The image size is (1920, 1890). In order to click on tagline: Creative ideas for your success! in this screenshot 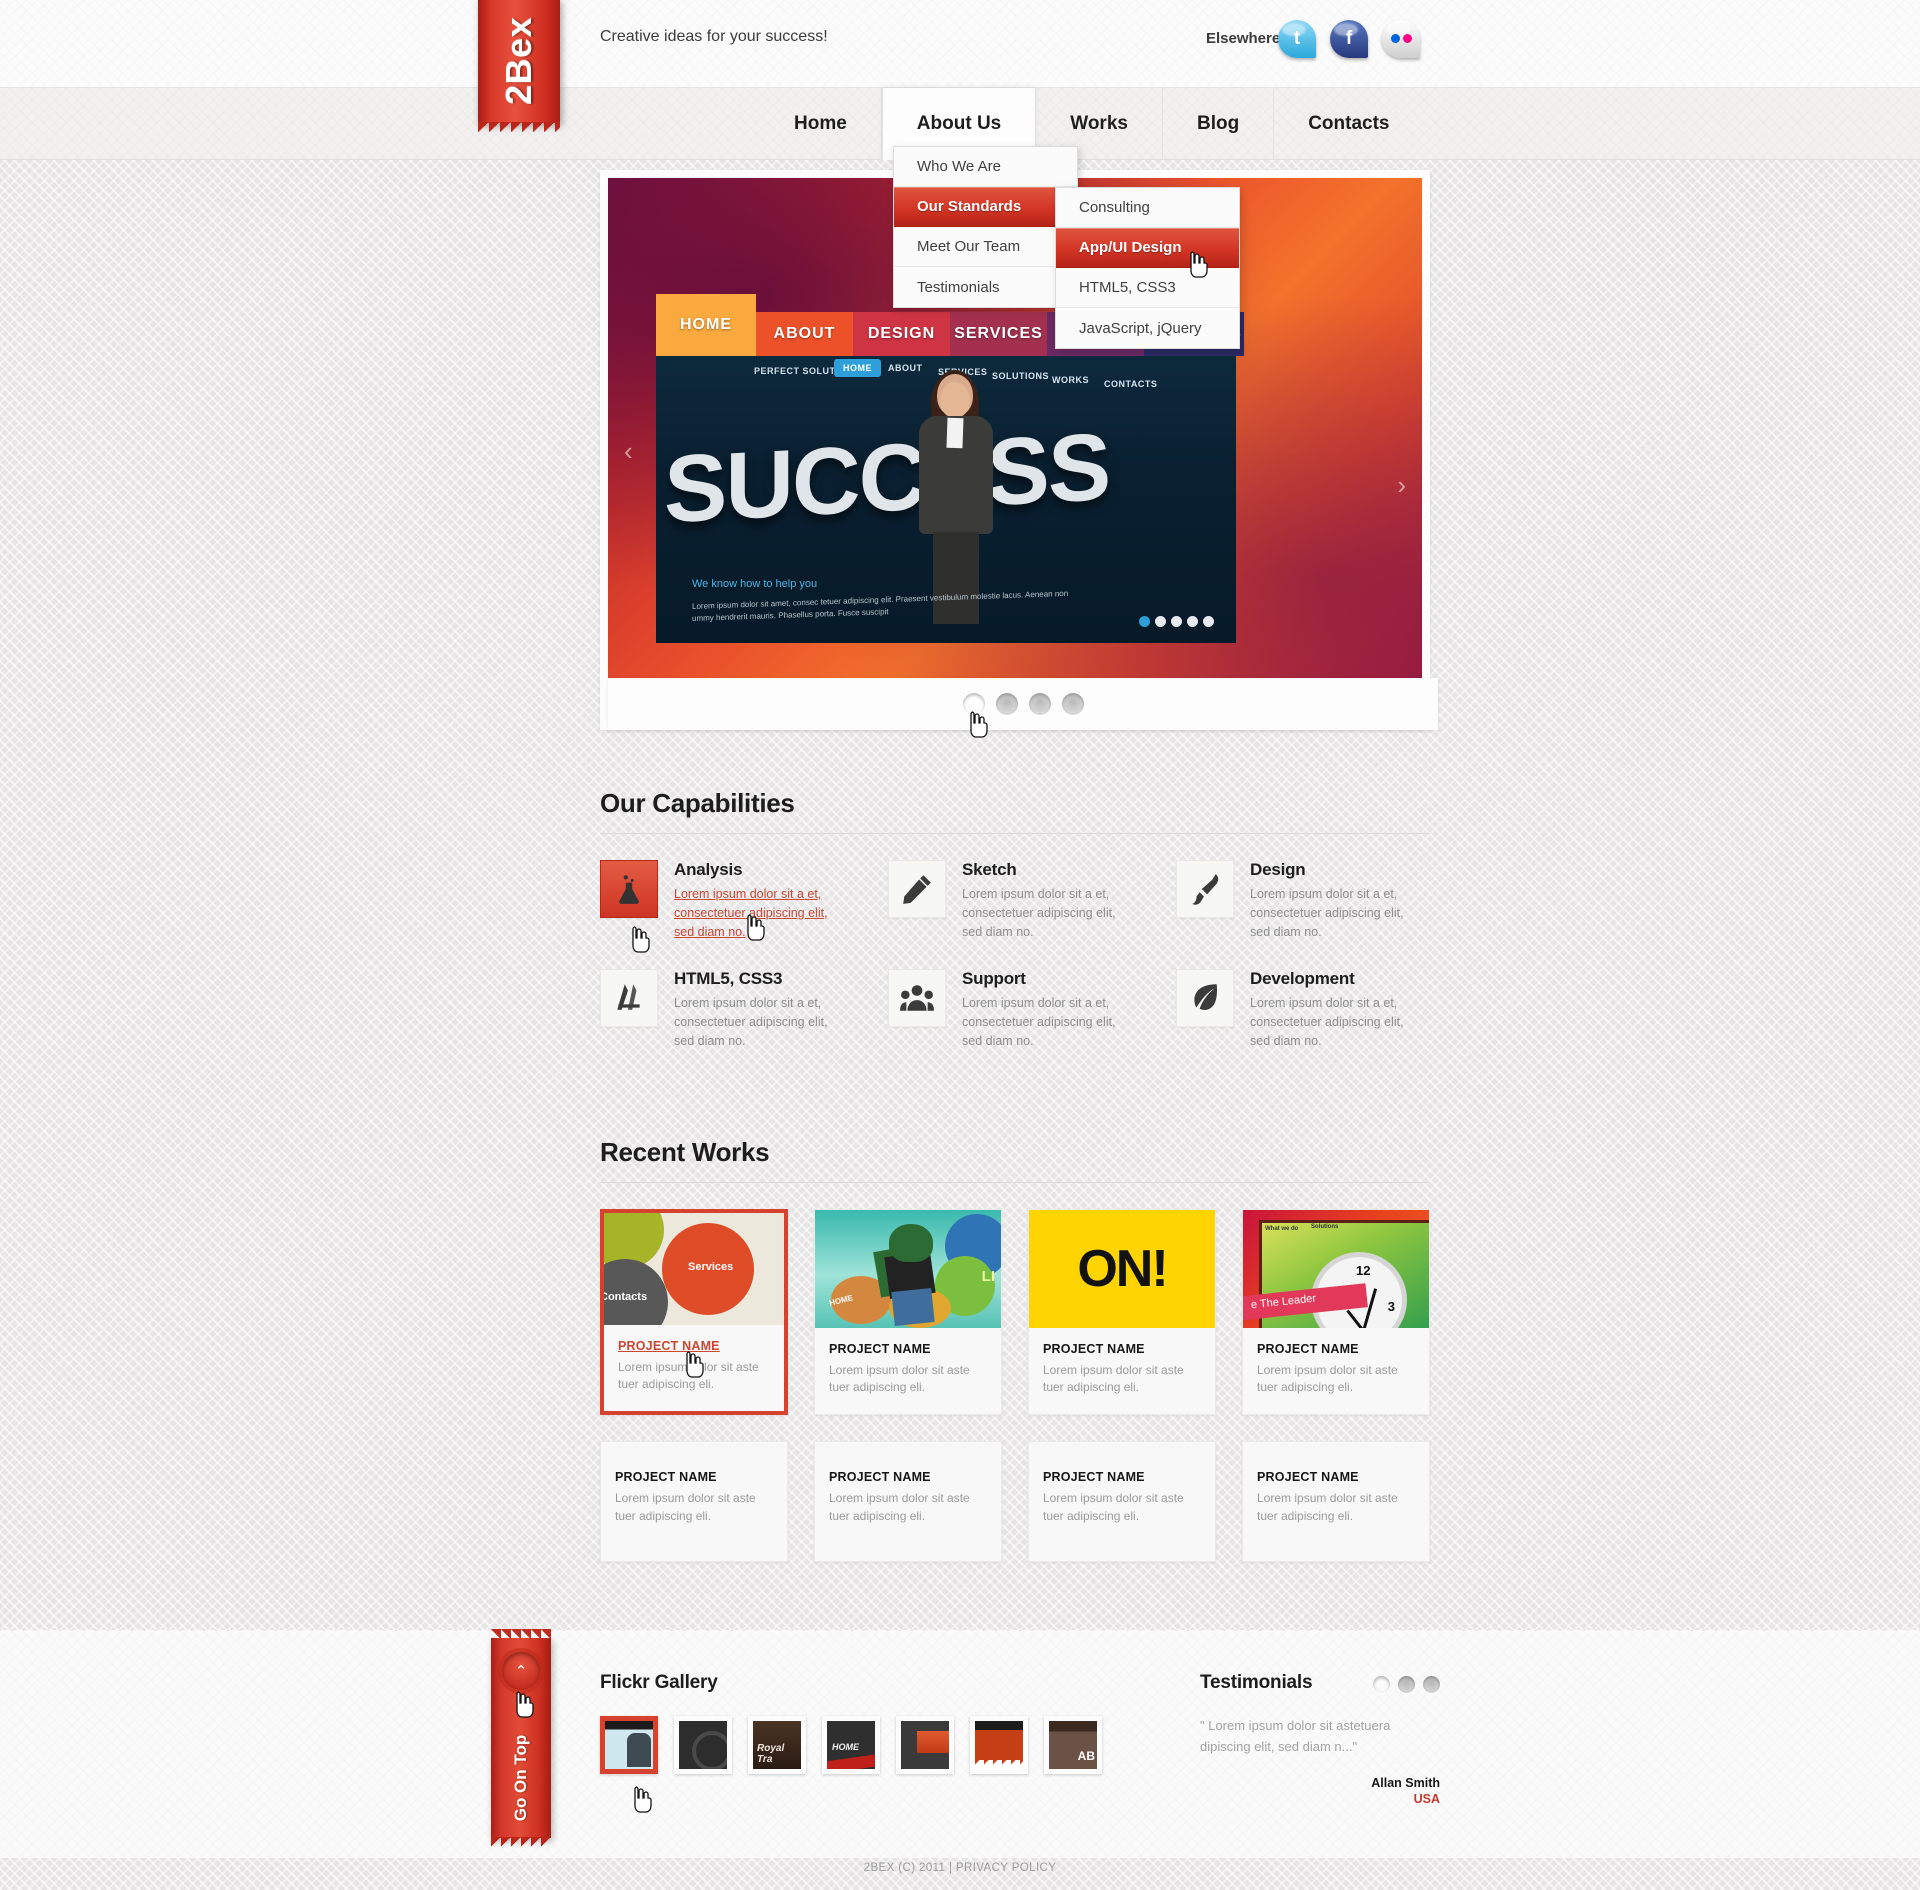, I will do `click(714, 36)`.